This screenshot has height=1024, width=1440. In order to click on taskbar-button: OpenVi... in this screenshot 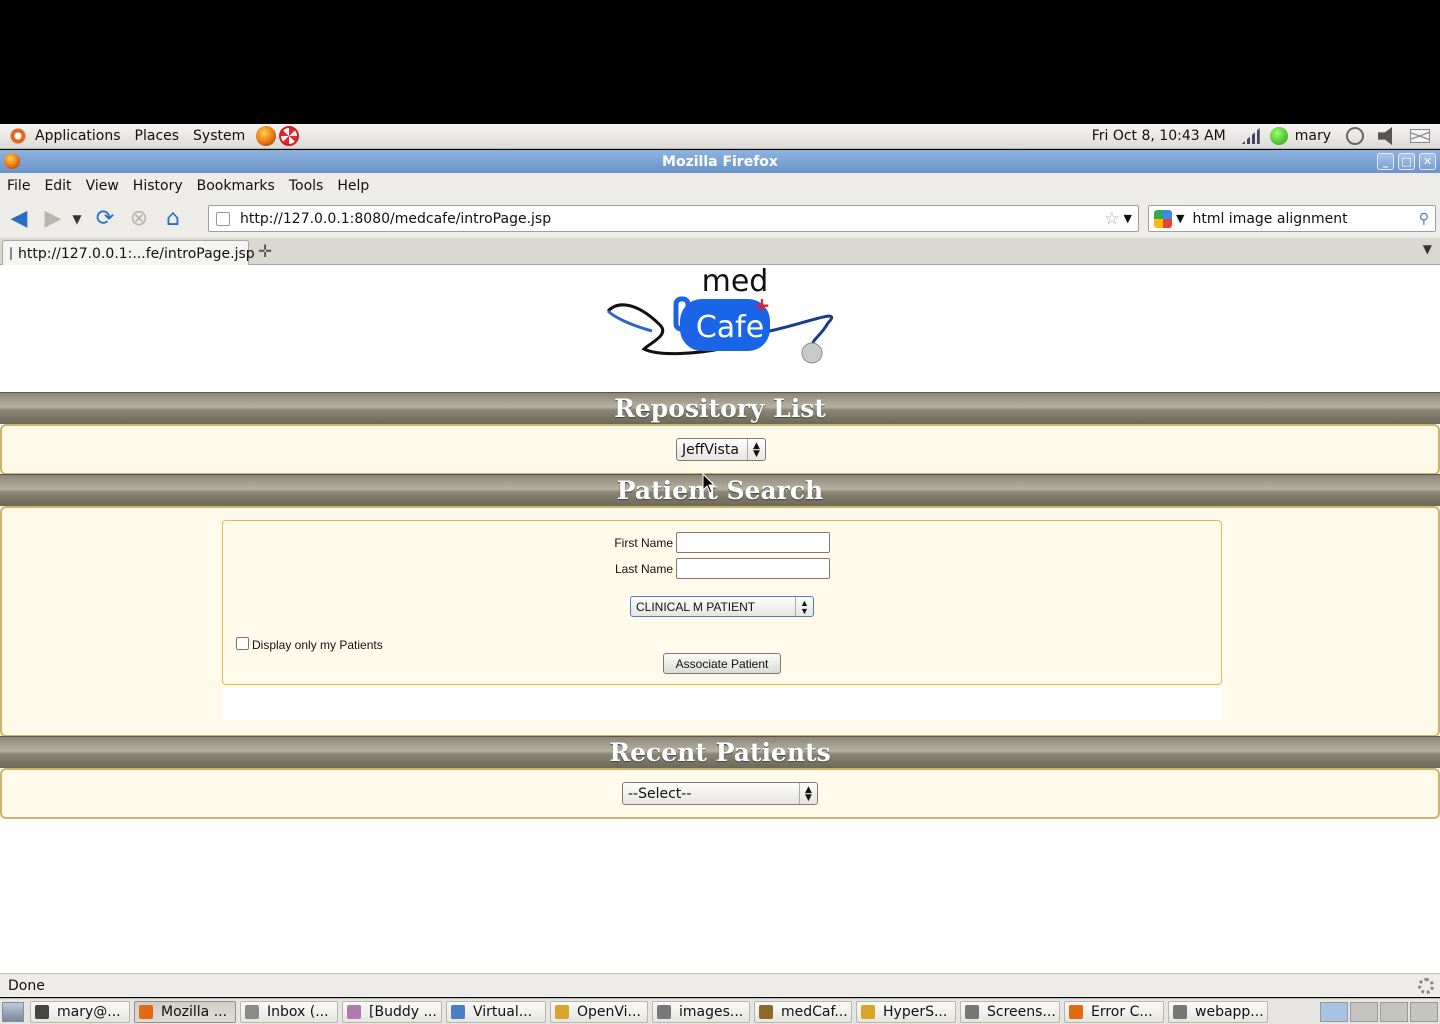, I will do `click(599, 1011)`.